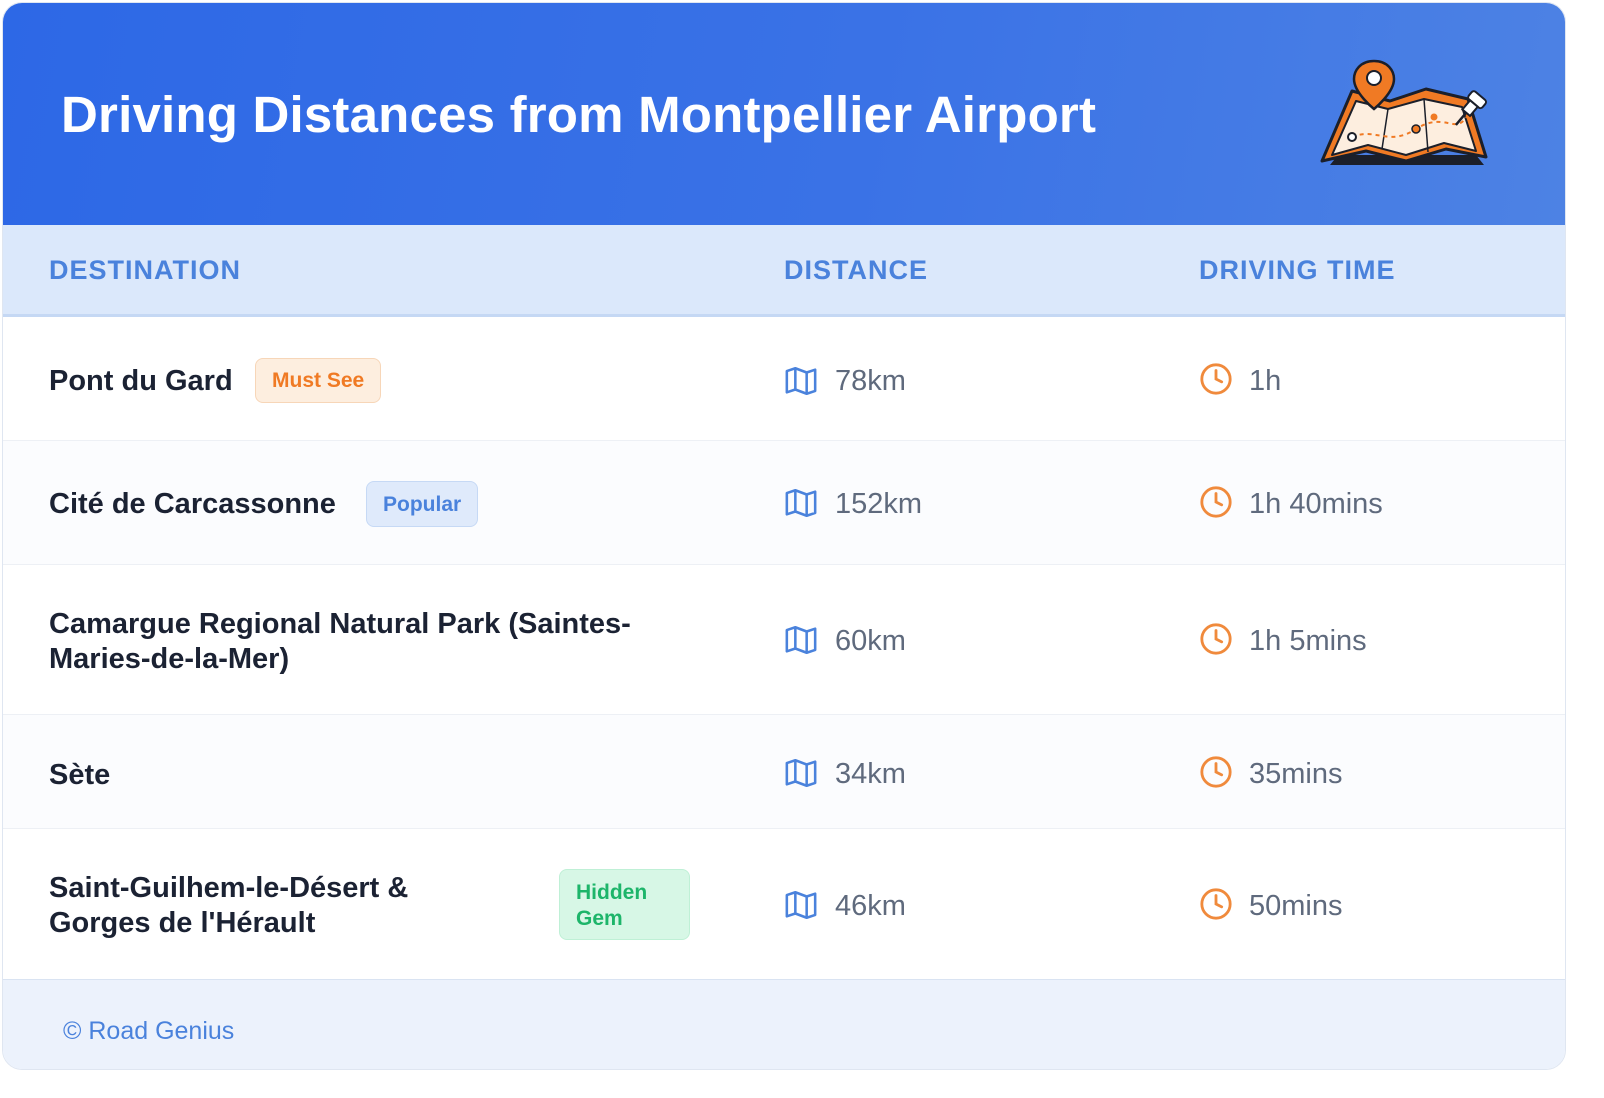  I want to click on footer: © Road Genius, so click(784, 1024).